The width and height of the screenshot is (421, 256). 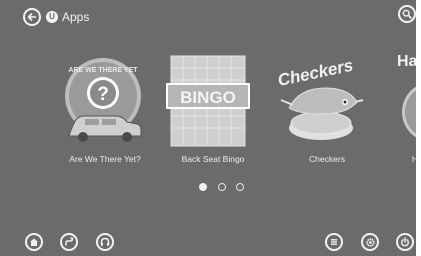 I want to click on search-icon, so click(x=407, y=14).